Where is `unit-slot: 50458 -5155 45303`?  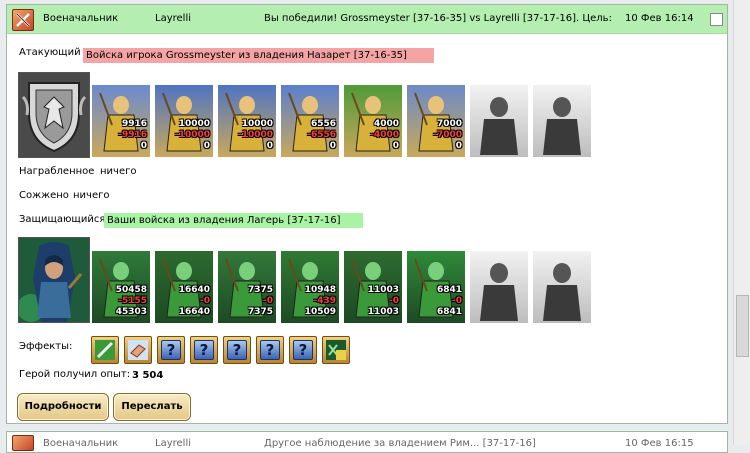 unit-slot: 50458 -5155 45303 is located at coordinates (121, 287).